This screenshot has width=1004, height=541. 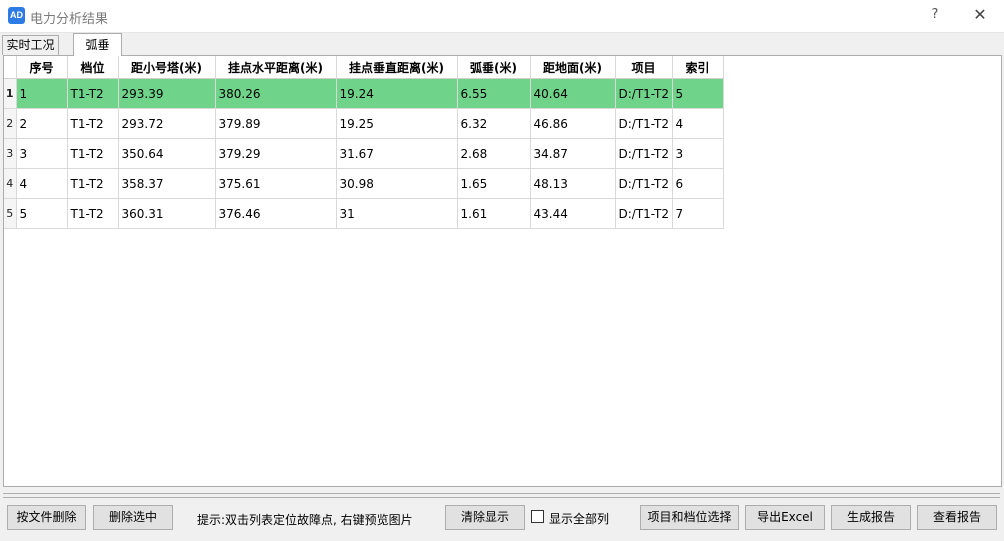 I want to click on footer-divider, so click(x=501, y=495).